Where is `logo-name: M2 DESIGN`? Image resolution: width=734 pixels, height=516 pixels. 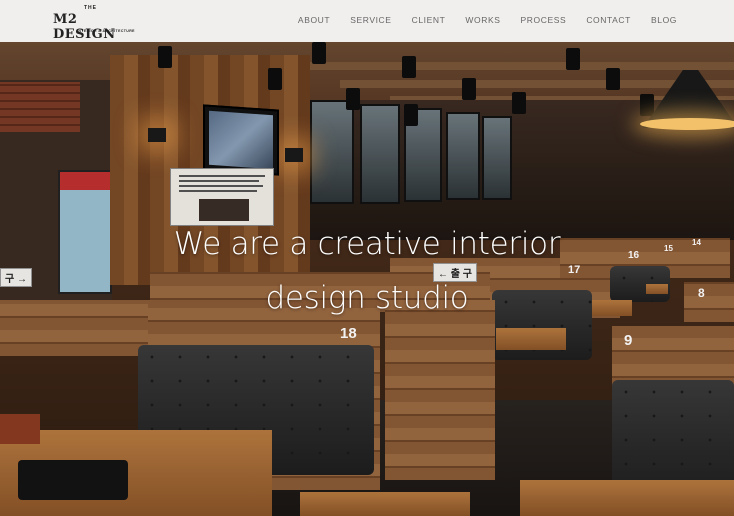
logo-name: M2 DESIGN is located at coordinates (84, 27).